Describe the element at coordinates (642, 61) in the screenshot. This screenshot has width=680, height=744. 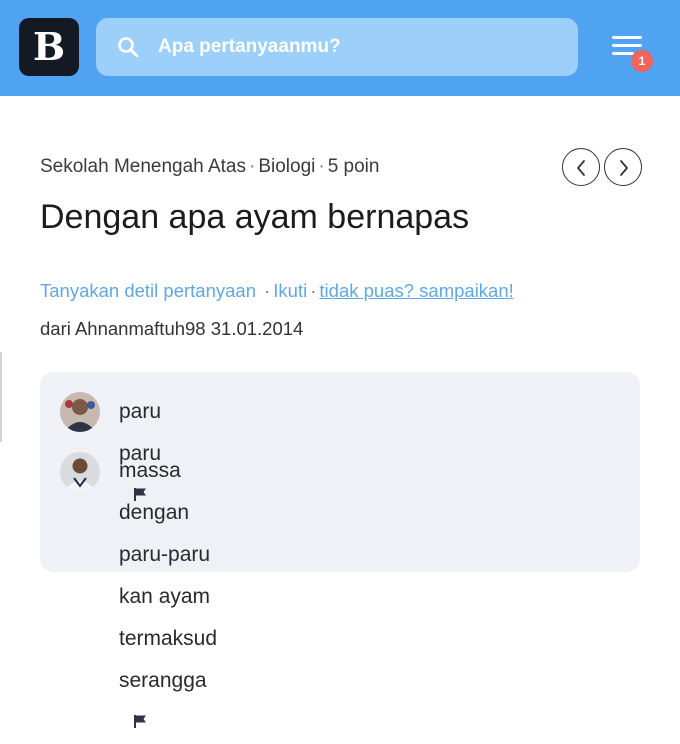
I see `notification-badge: 1` at that location.